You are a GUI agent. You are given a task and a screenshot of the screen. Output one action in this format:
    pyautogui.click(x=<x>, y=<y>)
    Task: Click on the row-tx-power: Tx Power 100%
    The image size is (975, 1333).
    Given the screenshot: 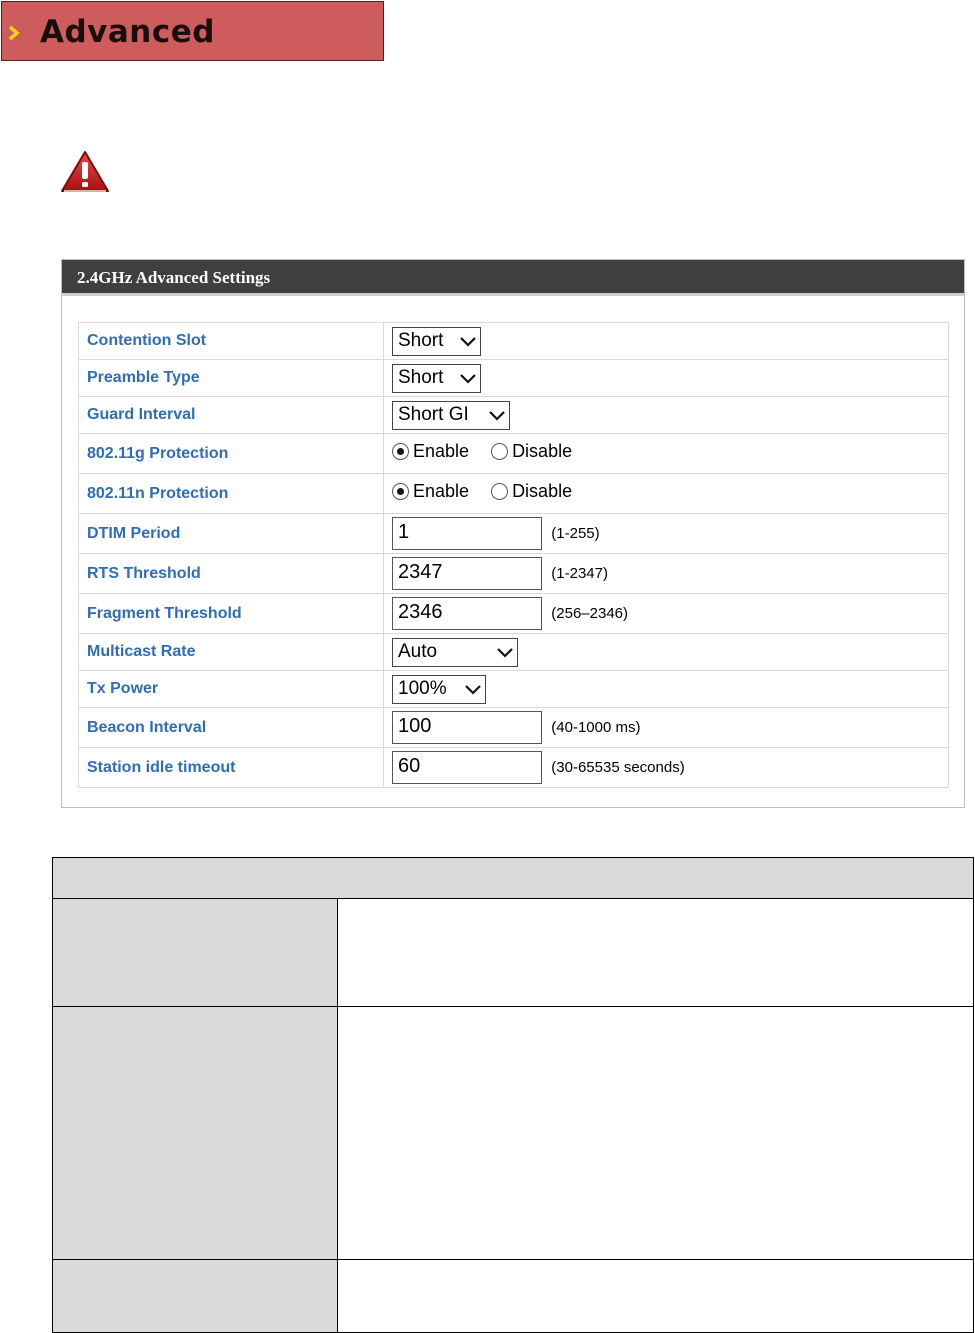 What is the action you would take?
    pyautogui.click(x=513, y=689)
    